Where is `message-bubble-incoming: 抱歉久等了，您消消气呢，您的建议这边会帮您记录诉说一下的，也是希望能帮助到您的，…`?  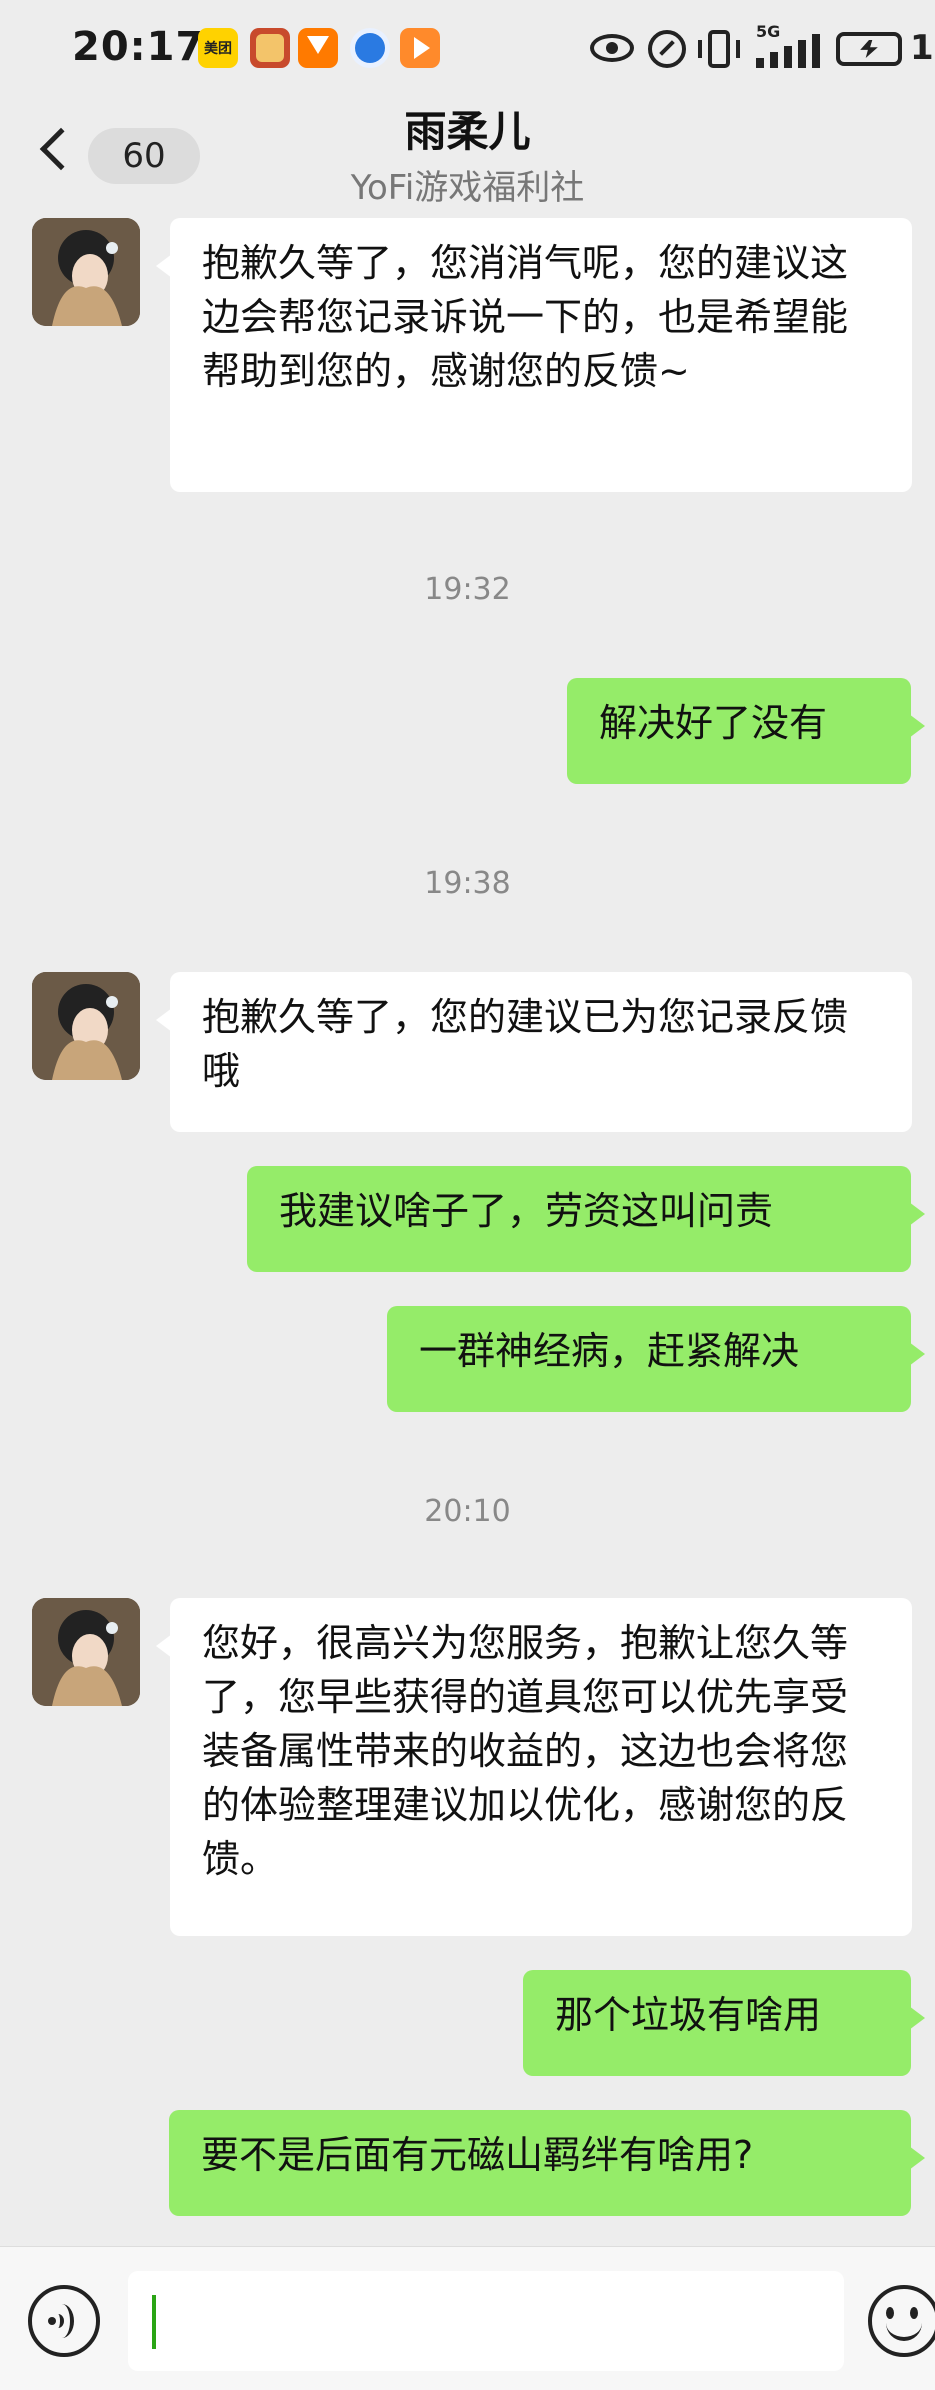
message-bubble-incoming: 抱歉久等了，您消消气呢，您的建议这边会帮您记录诉说一下的，也是希望能帮助到您的，… is located at coordinates (534, 355).